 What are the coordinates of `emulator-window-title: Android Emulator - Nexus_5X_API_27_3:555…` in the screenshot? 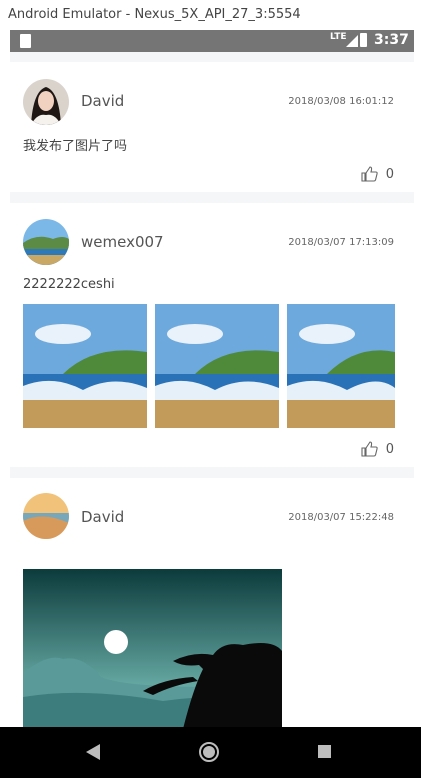 It's located at (210, 15).